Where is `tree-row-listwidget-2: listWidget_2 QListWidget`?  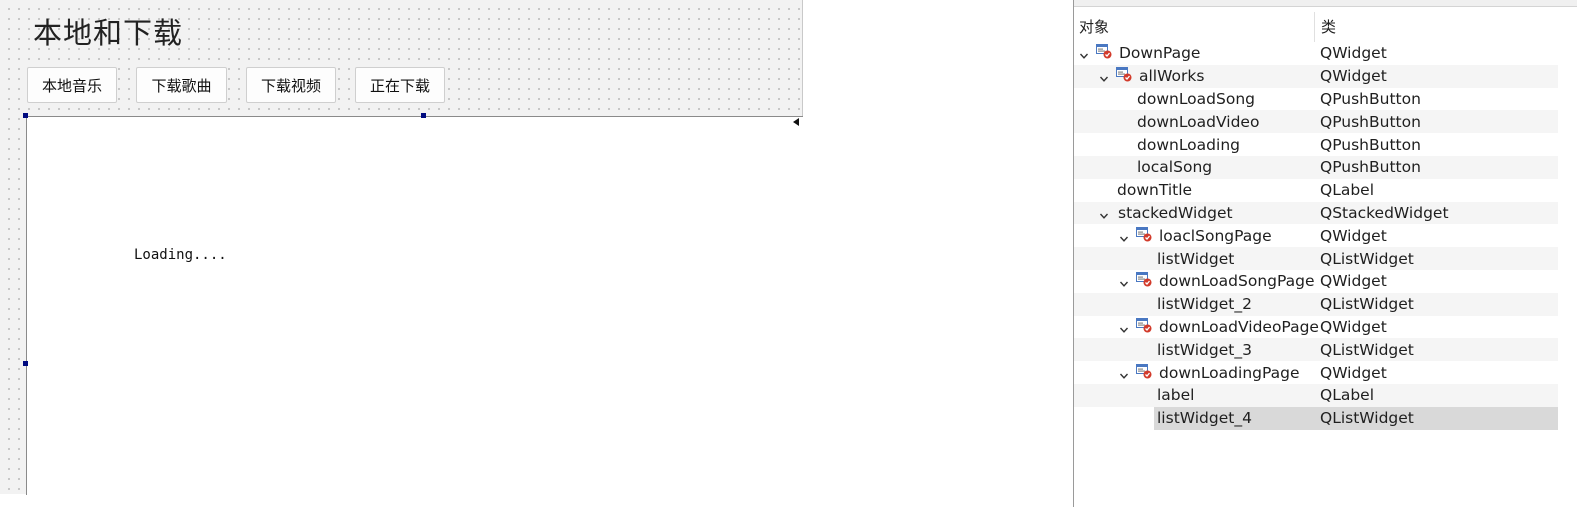 tree-row-listwidget-2: listWidget_2 QListWidget is located at coordinates (1316, 304).